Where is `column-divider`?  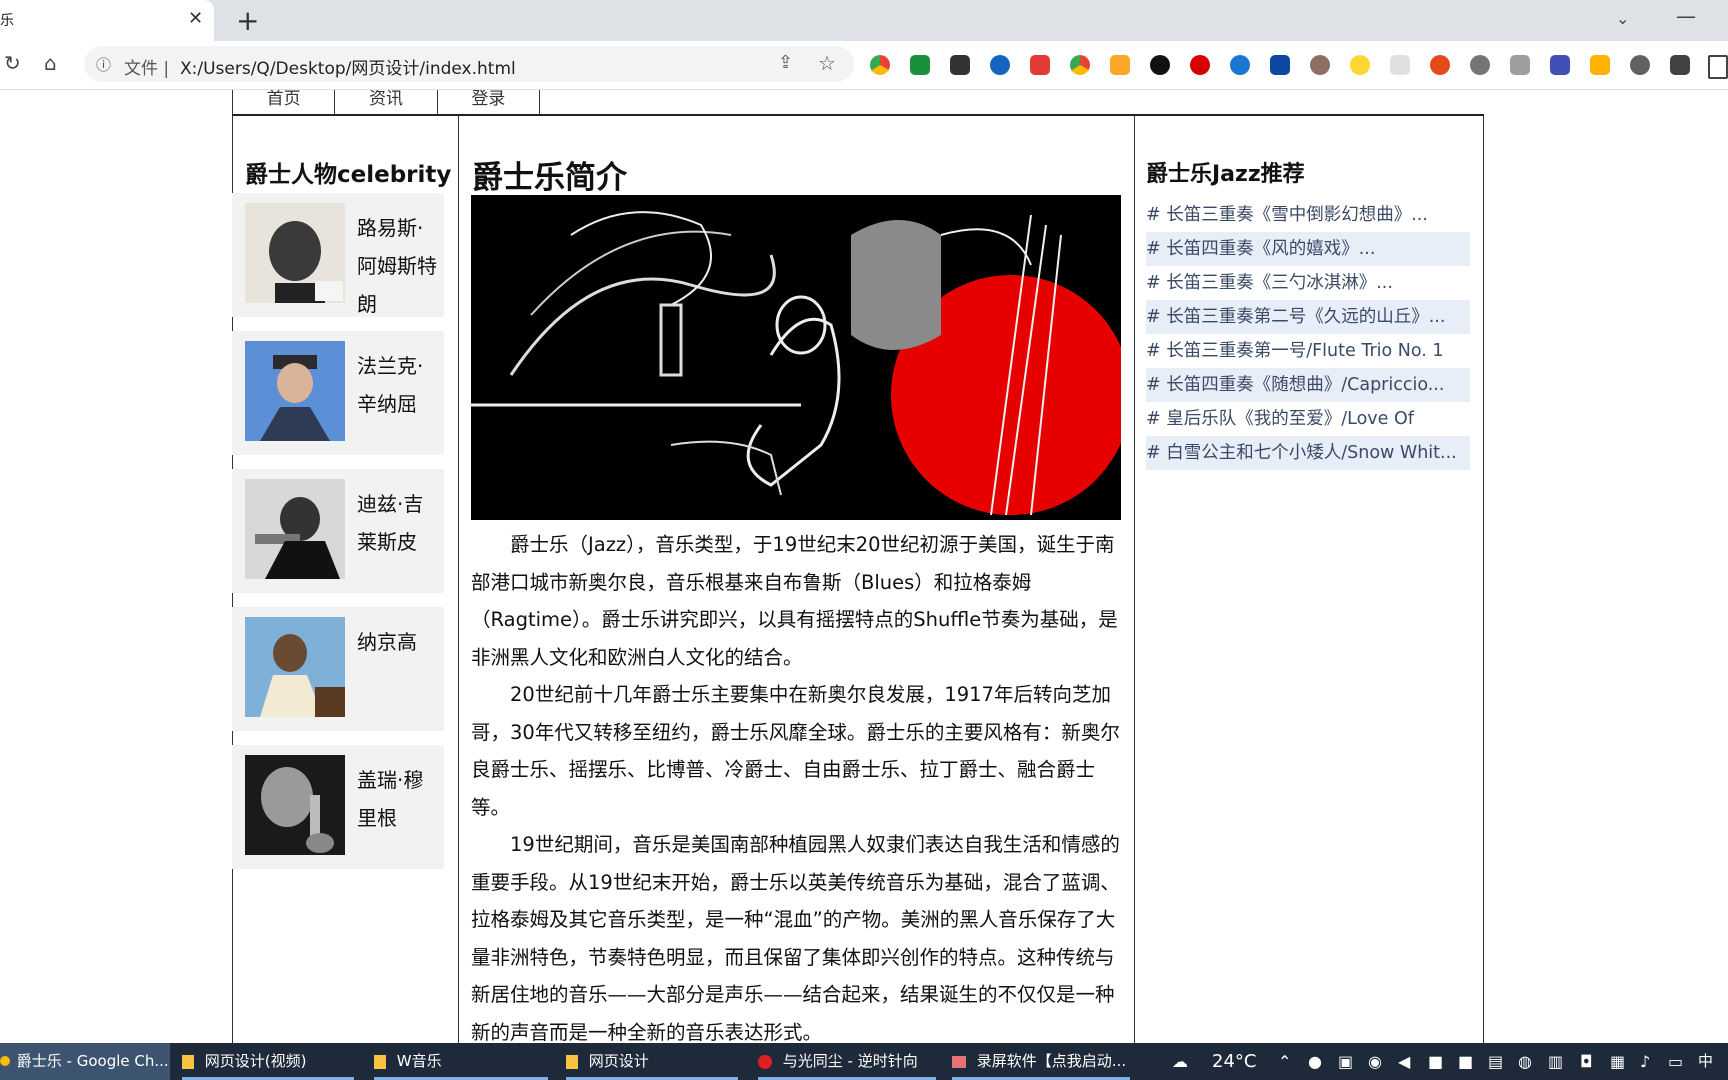 column-divider is located at coordinates (458, 579).